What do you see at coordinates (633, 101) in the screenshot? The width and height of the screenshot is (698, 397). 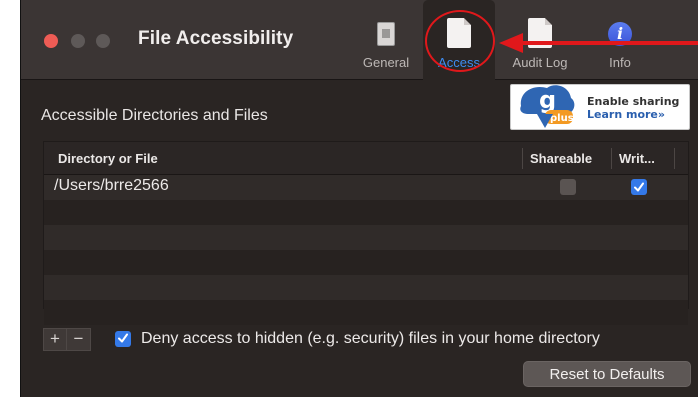 I see `globus-enable-sharing: Enable sharing` at bounding box center [633, 101].